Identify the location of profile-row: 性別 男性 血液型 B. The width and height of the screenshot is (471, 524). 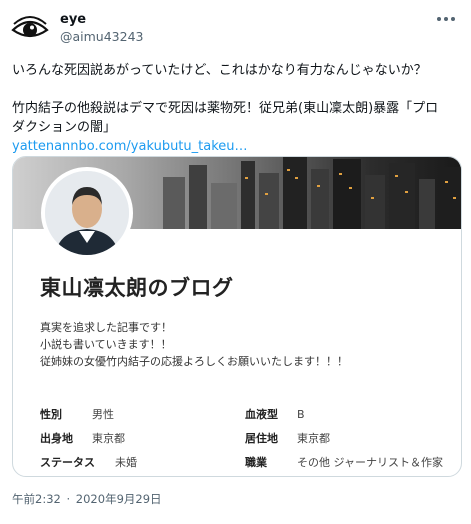
(245, 414).